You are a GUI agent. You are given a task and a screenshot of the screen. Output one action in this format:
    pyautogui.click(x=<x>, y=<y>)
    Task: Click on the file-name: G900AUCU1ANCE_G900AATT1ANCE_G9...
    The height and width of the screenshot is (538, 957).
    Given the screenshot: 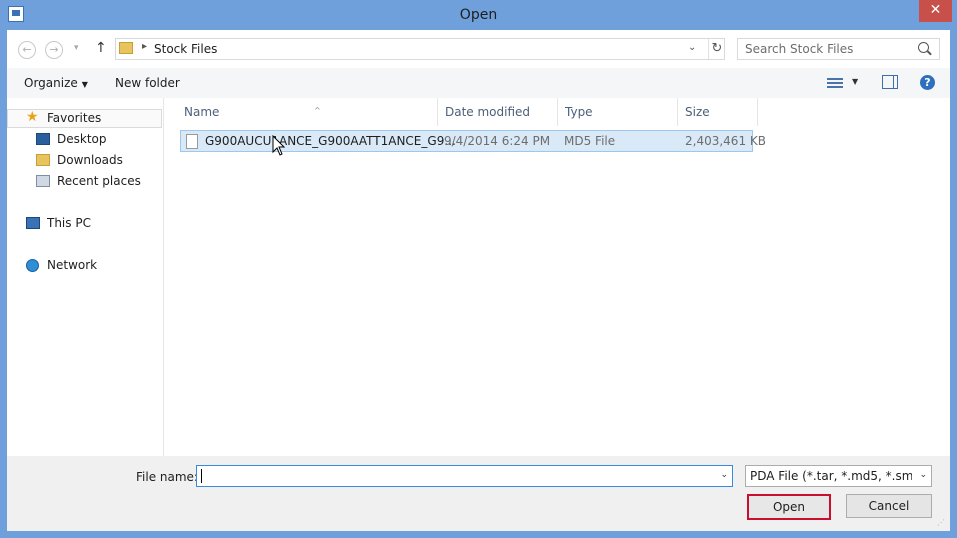 What is the action you would take?
    pyautogui.click(x=330, y=141)
    